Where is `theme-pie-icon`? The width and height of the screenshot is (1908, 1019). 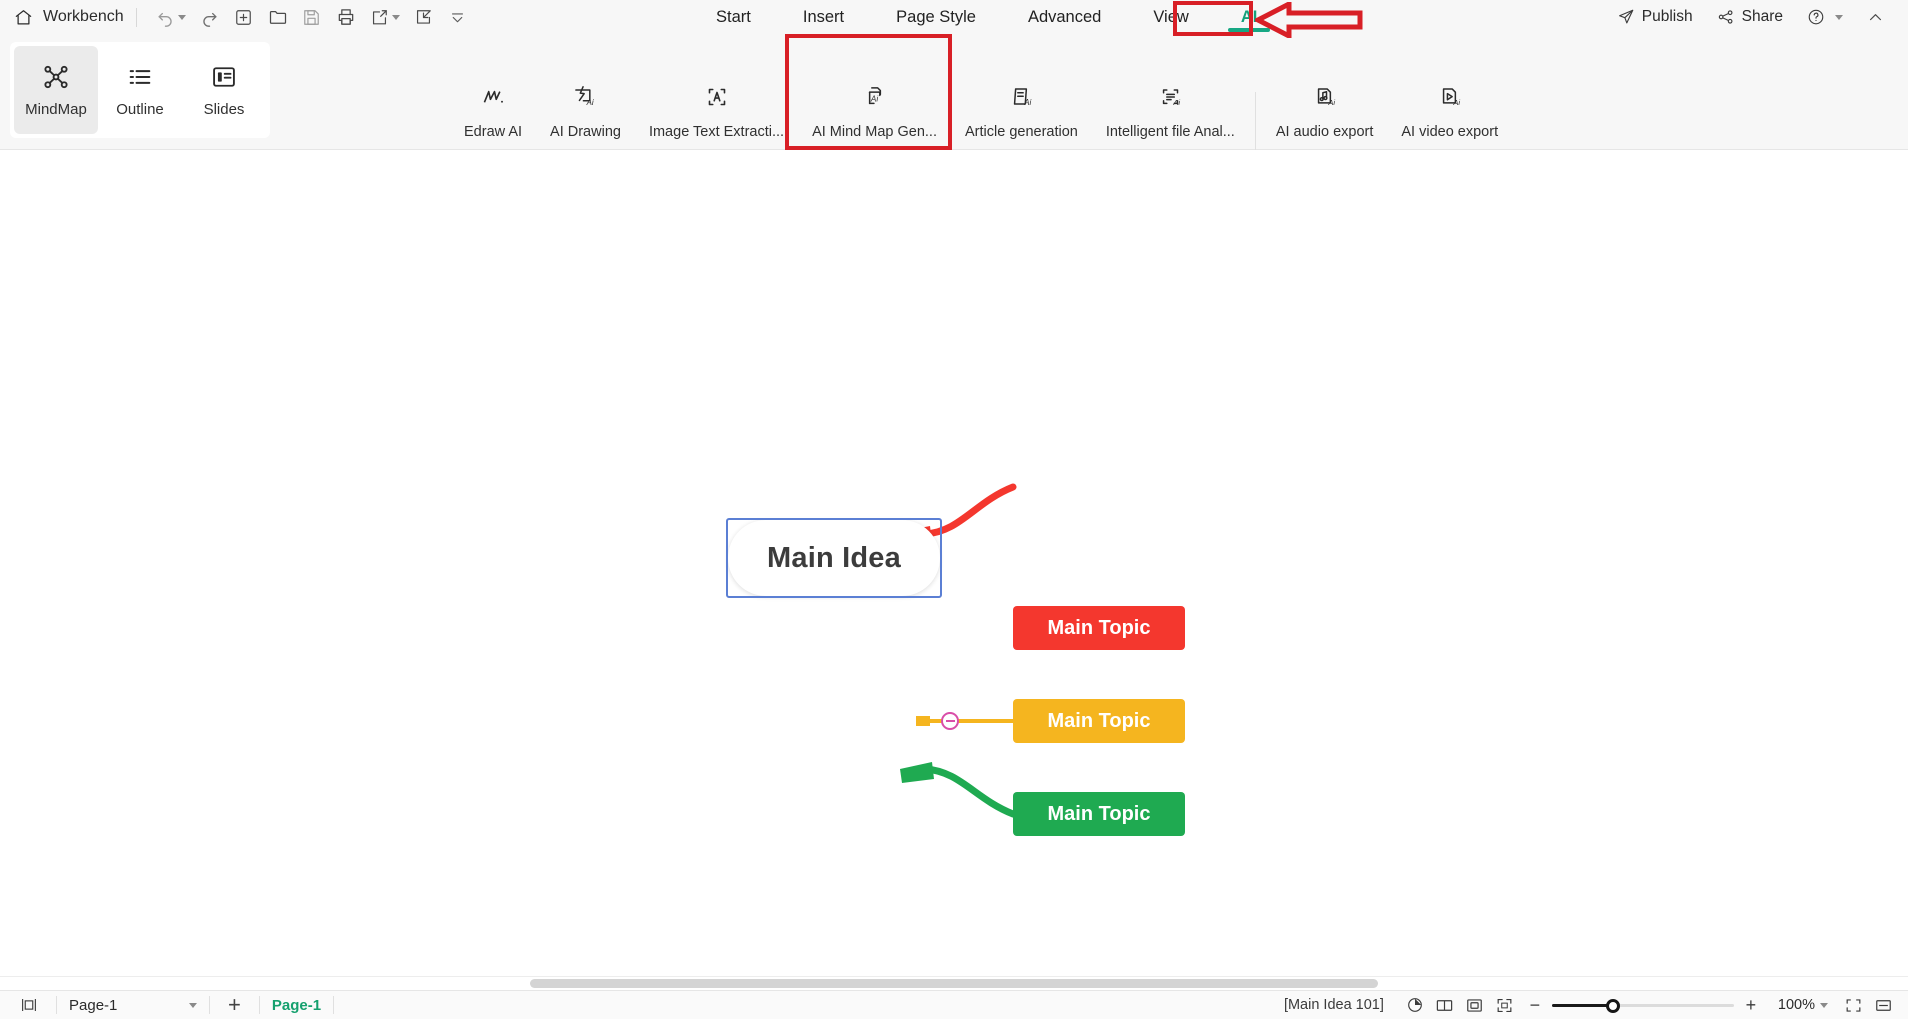
theme-pie-icon is located at coordinates (1415, 1005).